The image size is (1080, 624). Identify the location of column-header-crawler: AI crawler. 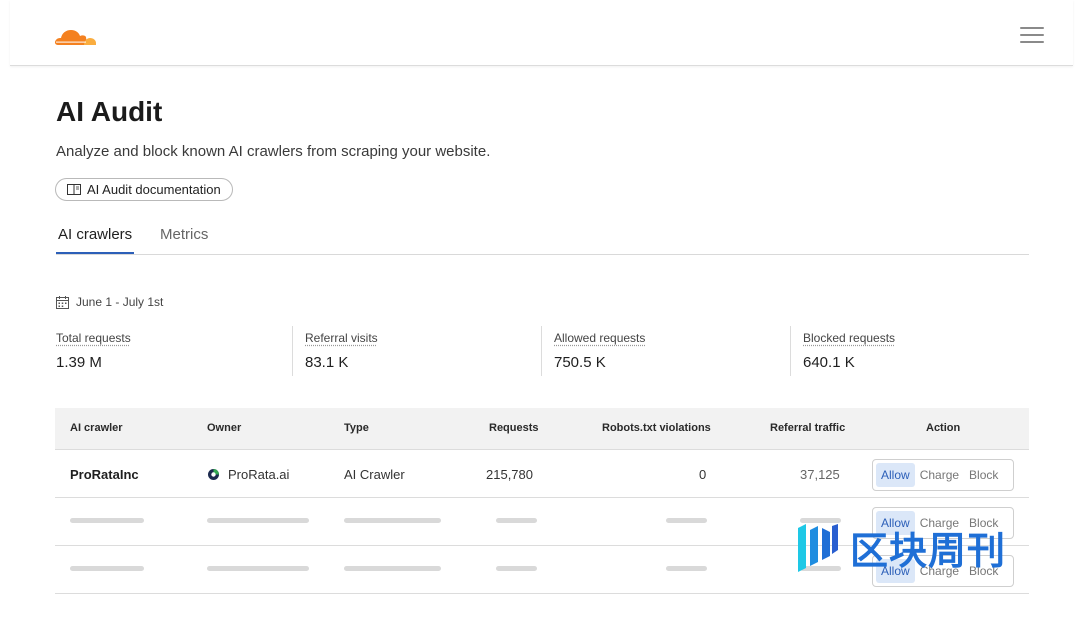
(96, 428).